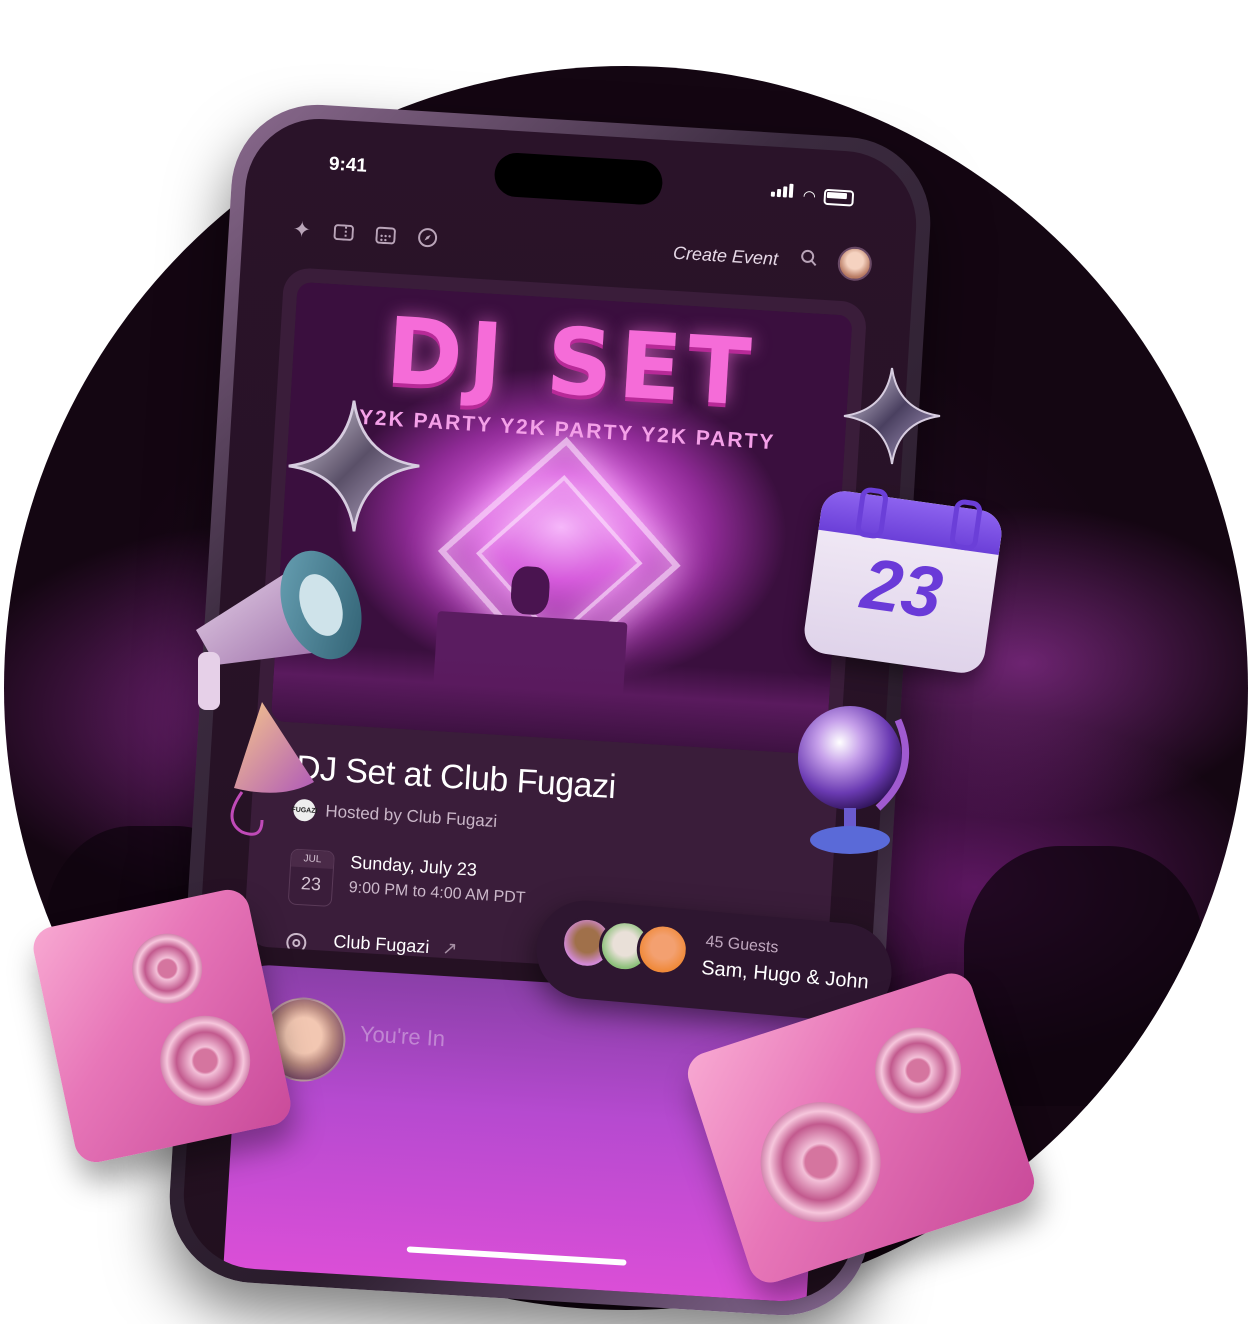 The image size is (1250, 1324). Describe the element at coordinates (854, 780) in the screenshot. I see `globe-icon` at that location.